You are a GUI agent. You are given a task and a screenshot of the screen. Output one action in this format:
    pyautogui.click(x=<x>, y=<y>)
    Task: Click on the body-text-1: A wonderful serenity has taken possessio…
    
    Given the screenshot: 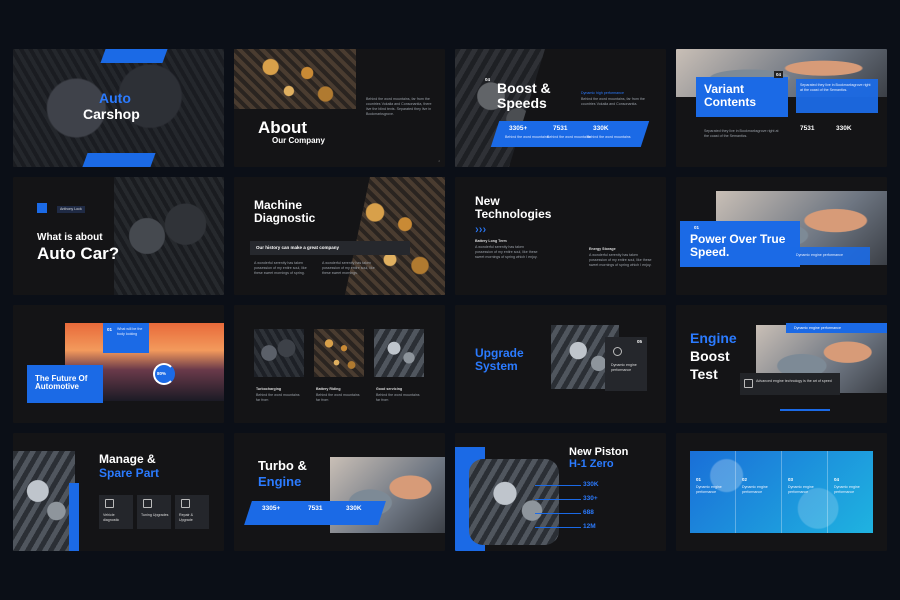 What is the action you would take?
    pyautogui.click(x=506, y=252)
    